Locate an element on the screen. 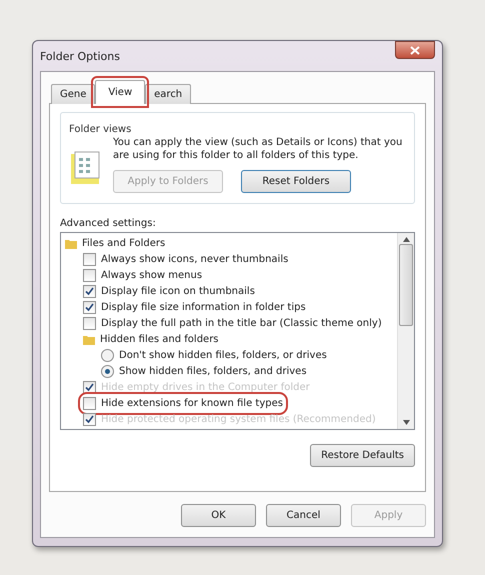 The image size is (485, 575). scroll-down-icon is located at coordinates (406, 422).